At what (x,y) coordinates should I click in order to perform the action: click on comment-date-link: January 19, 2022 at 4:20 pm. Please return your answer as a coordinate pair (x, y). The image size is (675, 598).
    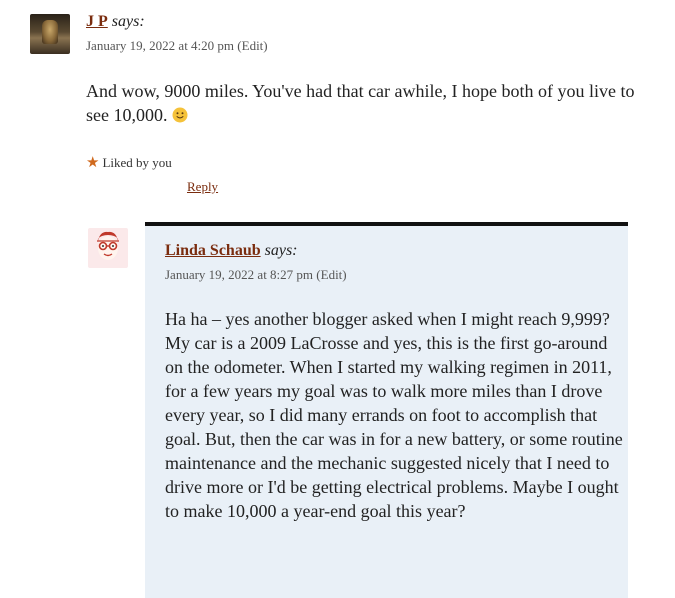
    Looking at the image, I should click on (160, 45).